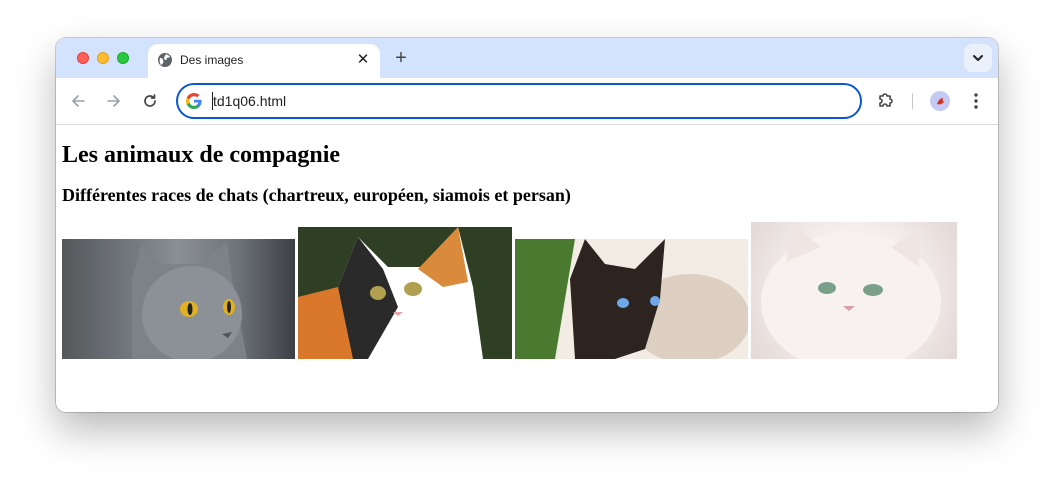 The image size is (1054, 487). What do you see at coordinates (194, 101) in the screenshot?
I see `google-icon` at bounding box center [194, 101].